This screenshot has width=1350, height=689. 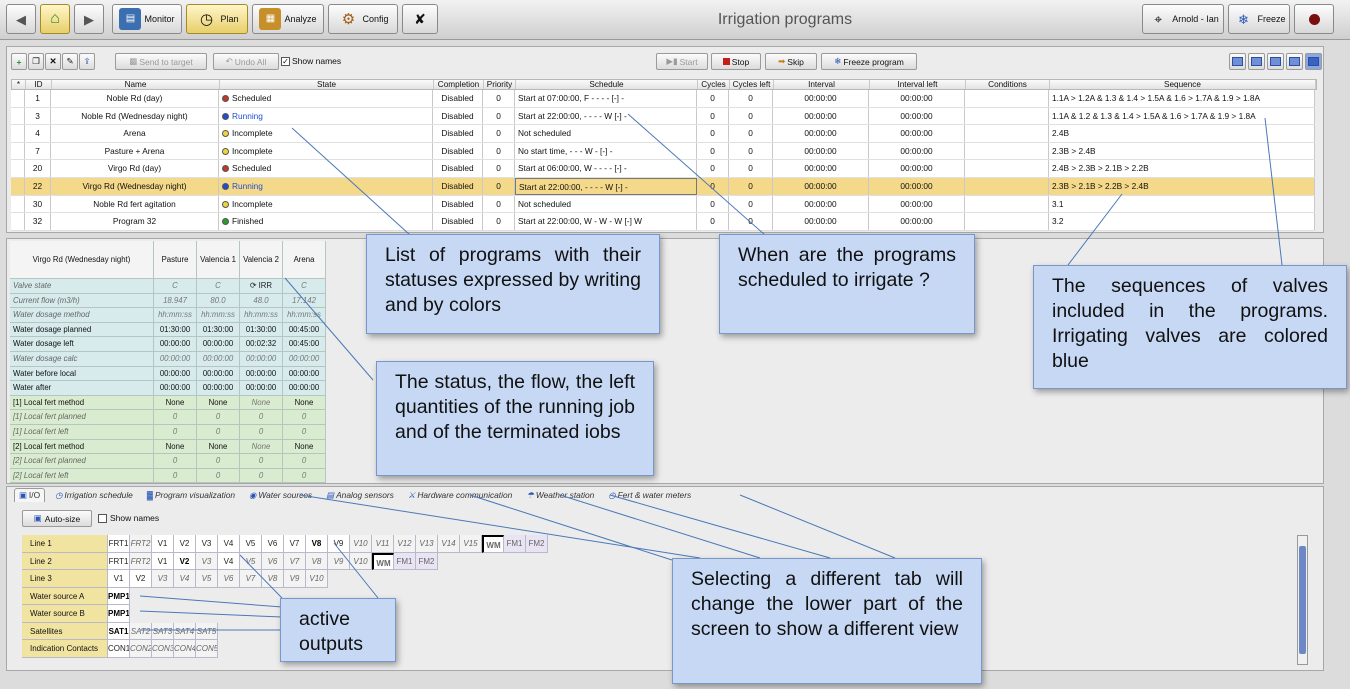 I want to click on output-cell: V13, so click(x=427, y=544).